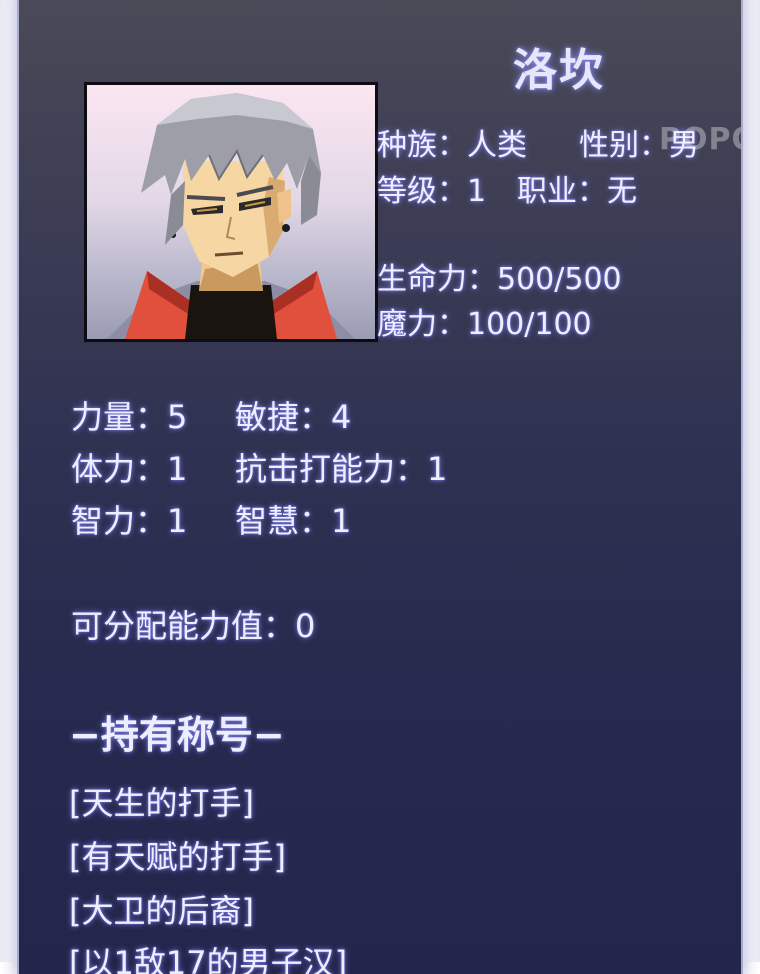  Describe the element at coordinates (700, 139) in the screenshot. I see `watermark: POPO` at that location.